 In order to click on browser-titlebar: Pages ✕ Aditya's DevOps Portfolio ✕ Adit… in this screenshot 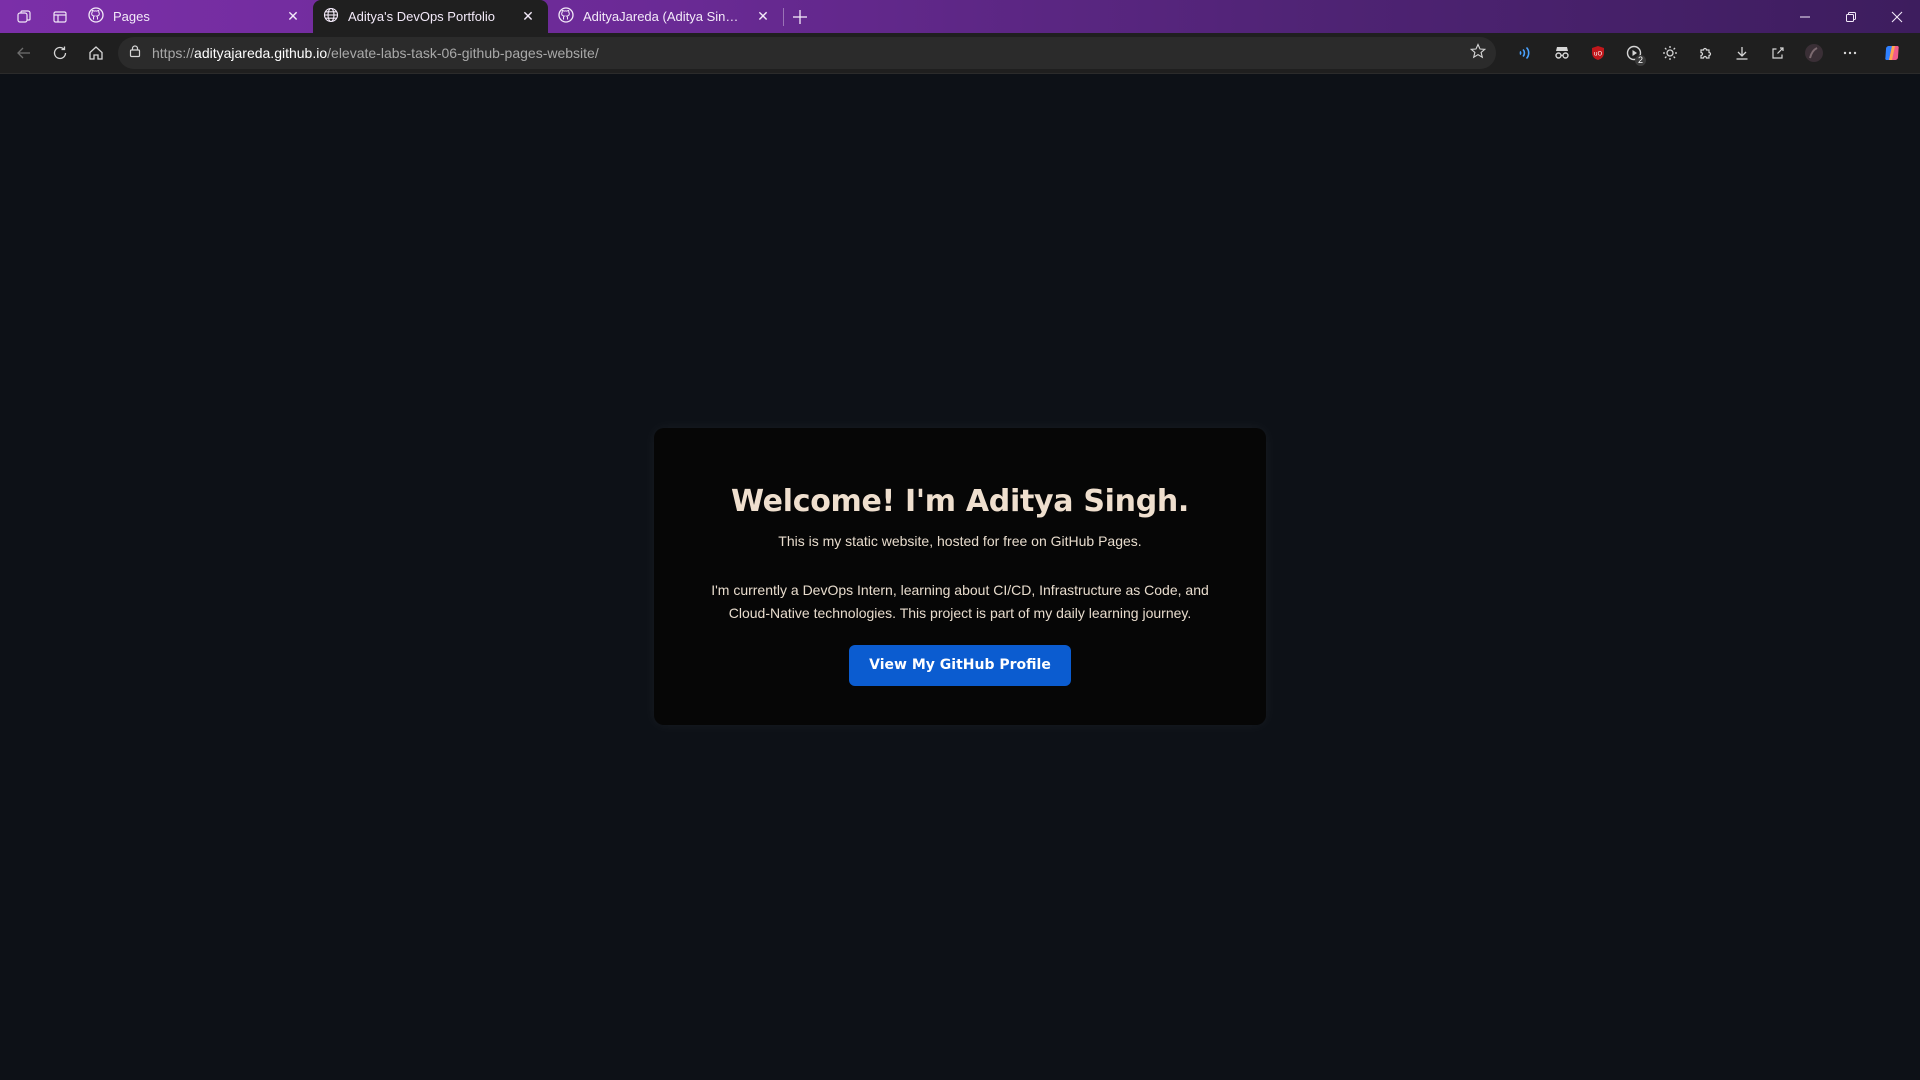, I will do `click(960, 16)`.